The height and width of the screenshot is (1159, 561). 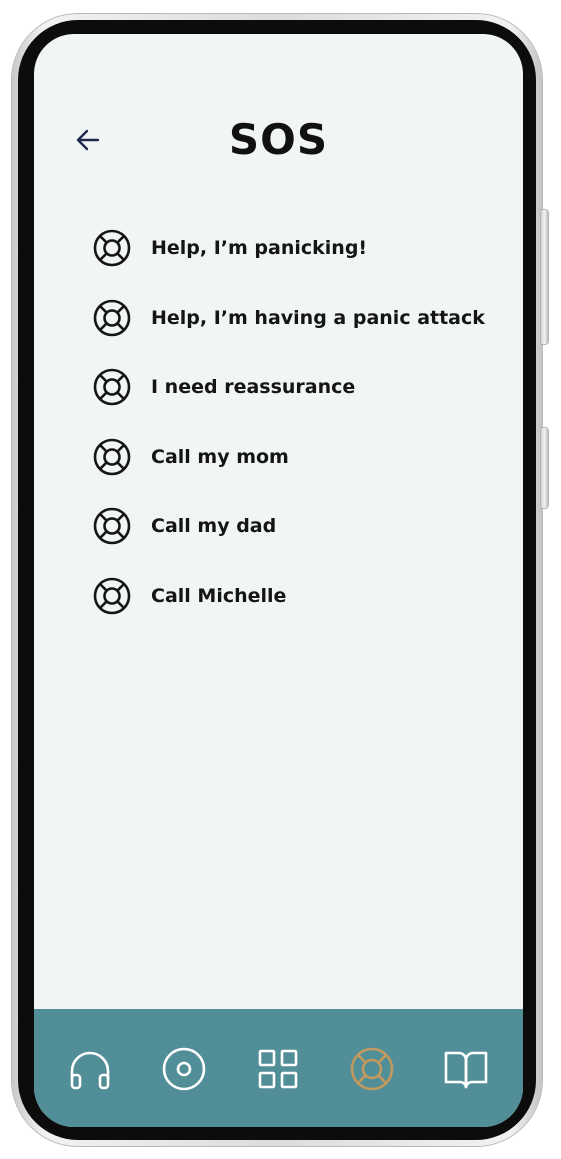 I want to click on nav-item-listen, so click(x=90, y=1069).